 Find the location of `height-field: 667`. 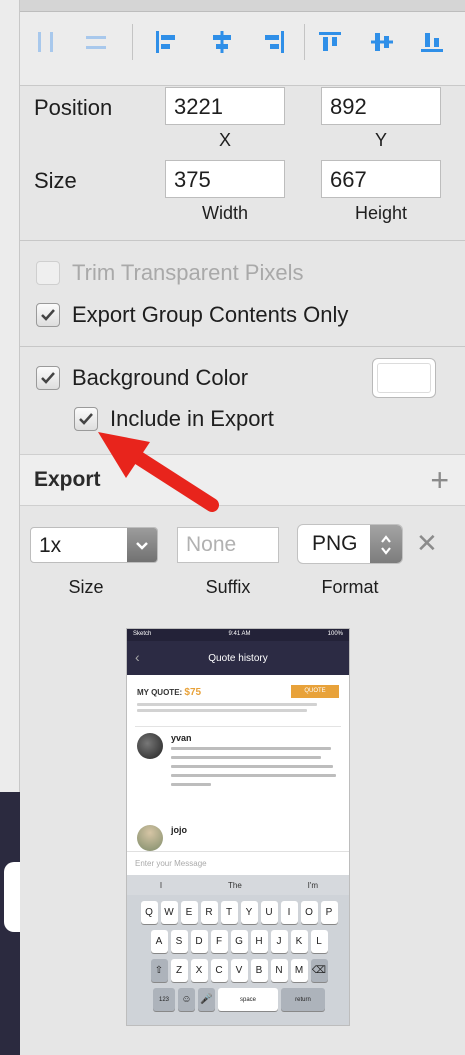

height-field: 667 is located at coordinates (381, 179).